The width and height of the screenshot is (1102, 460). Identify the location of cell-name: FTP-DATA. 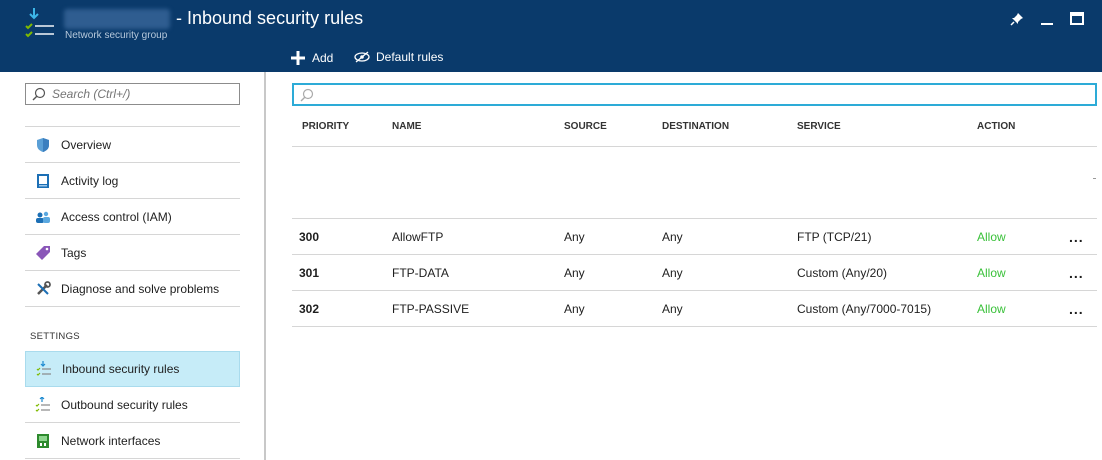
(420, 273).